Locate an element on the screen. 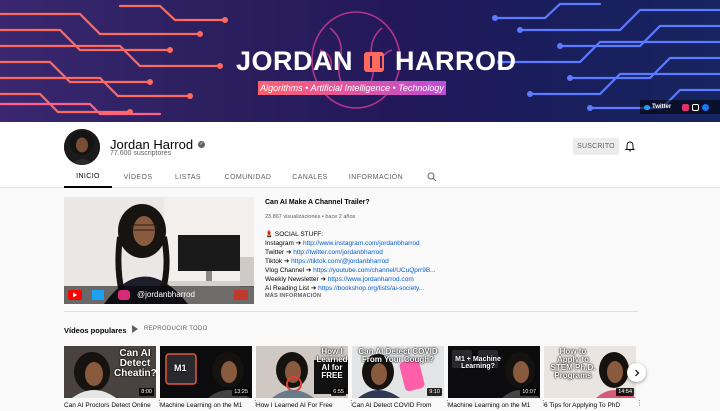  video-duration: 6:55 is located at coordinates (338, 392).